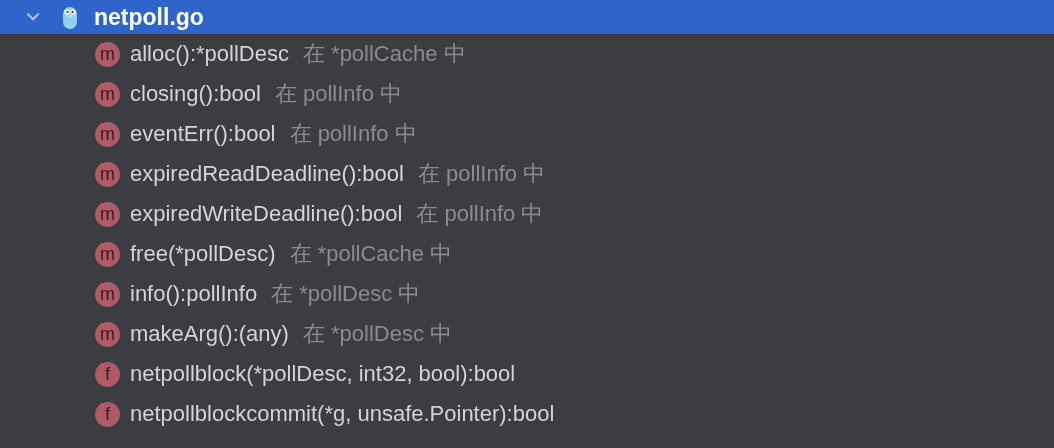 The height and width of the screenshot is (448, 1054). What do you see at coordinates (527, 334) in the screenshot?
I see `structure-item: m makeArg():(any) 在 *pollDesc 中` at bounding box center [527, 334].